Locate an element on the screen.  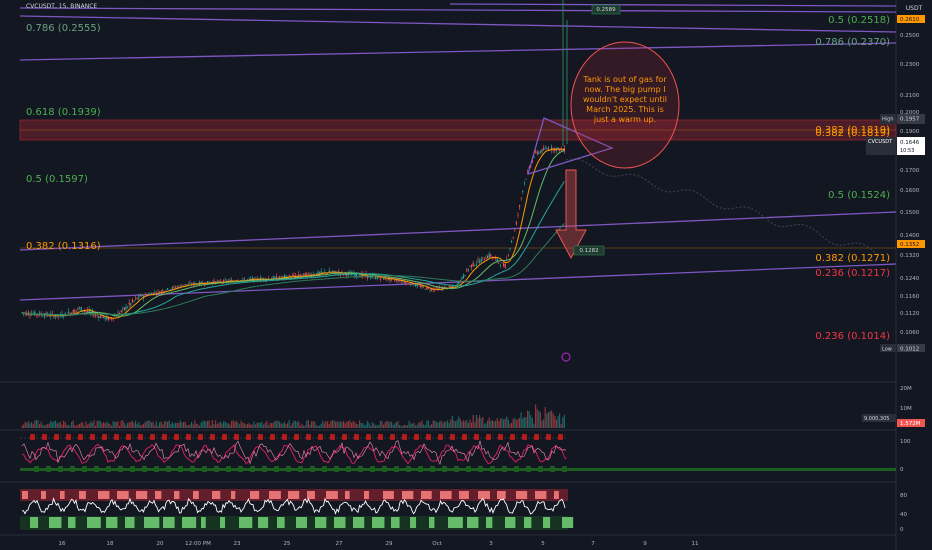
price-tick-label: 0.1500 is located at coordinates (910, 213).